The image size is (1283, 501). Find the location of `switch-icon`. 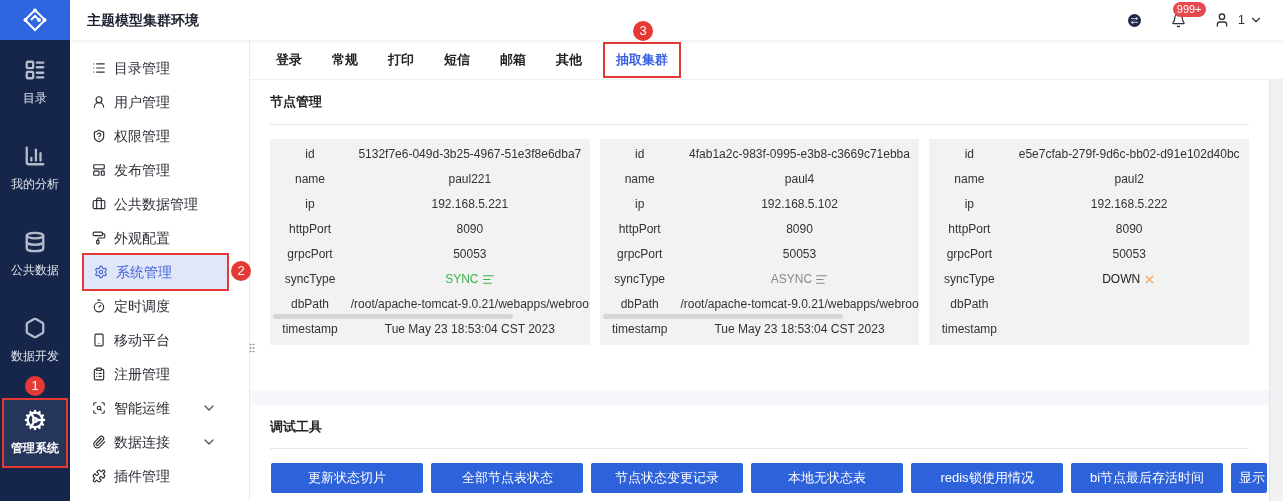

switch-icon is located at coordinates (1134, 20).